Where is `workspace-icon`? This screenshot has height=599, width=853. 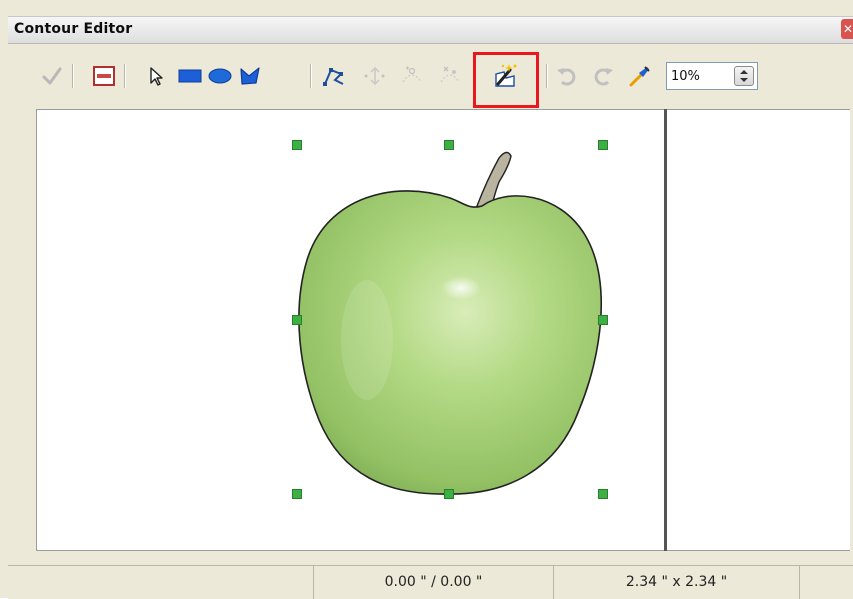
workspace-icon is located at coordinates (104, 76).